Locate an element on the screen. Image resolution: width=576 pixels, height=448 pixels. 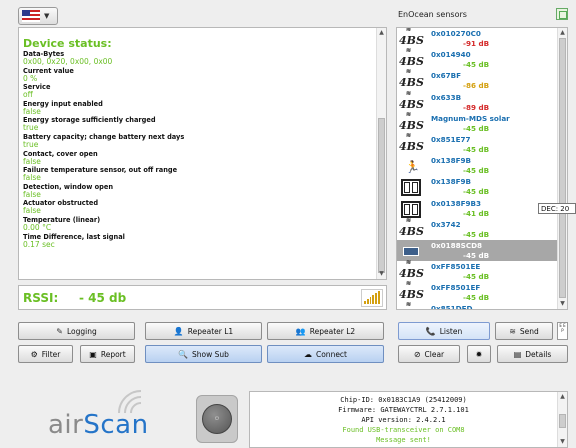
filter-button: ⚙ Filter is located at coordinates (45, 354).